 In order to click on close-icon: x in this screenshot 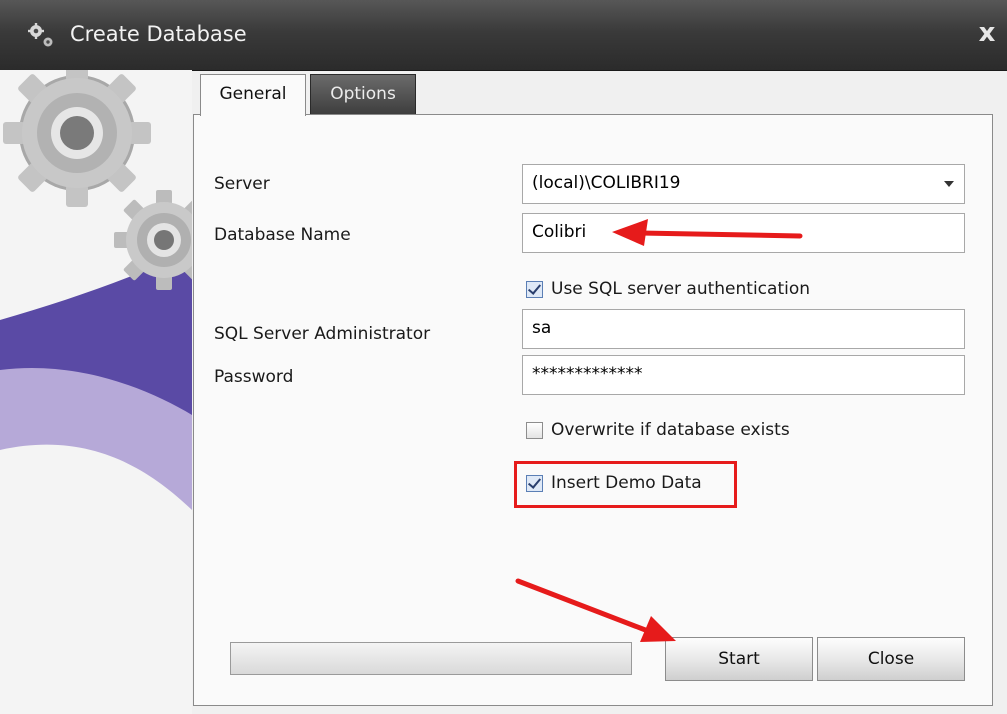, I will do `click(987, 33)`.